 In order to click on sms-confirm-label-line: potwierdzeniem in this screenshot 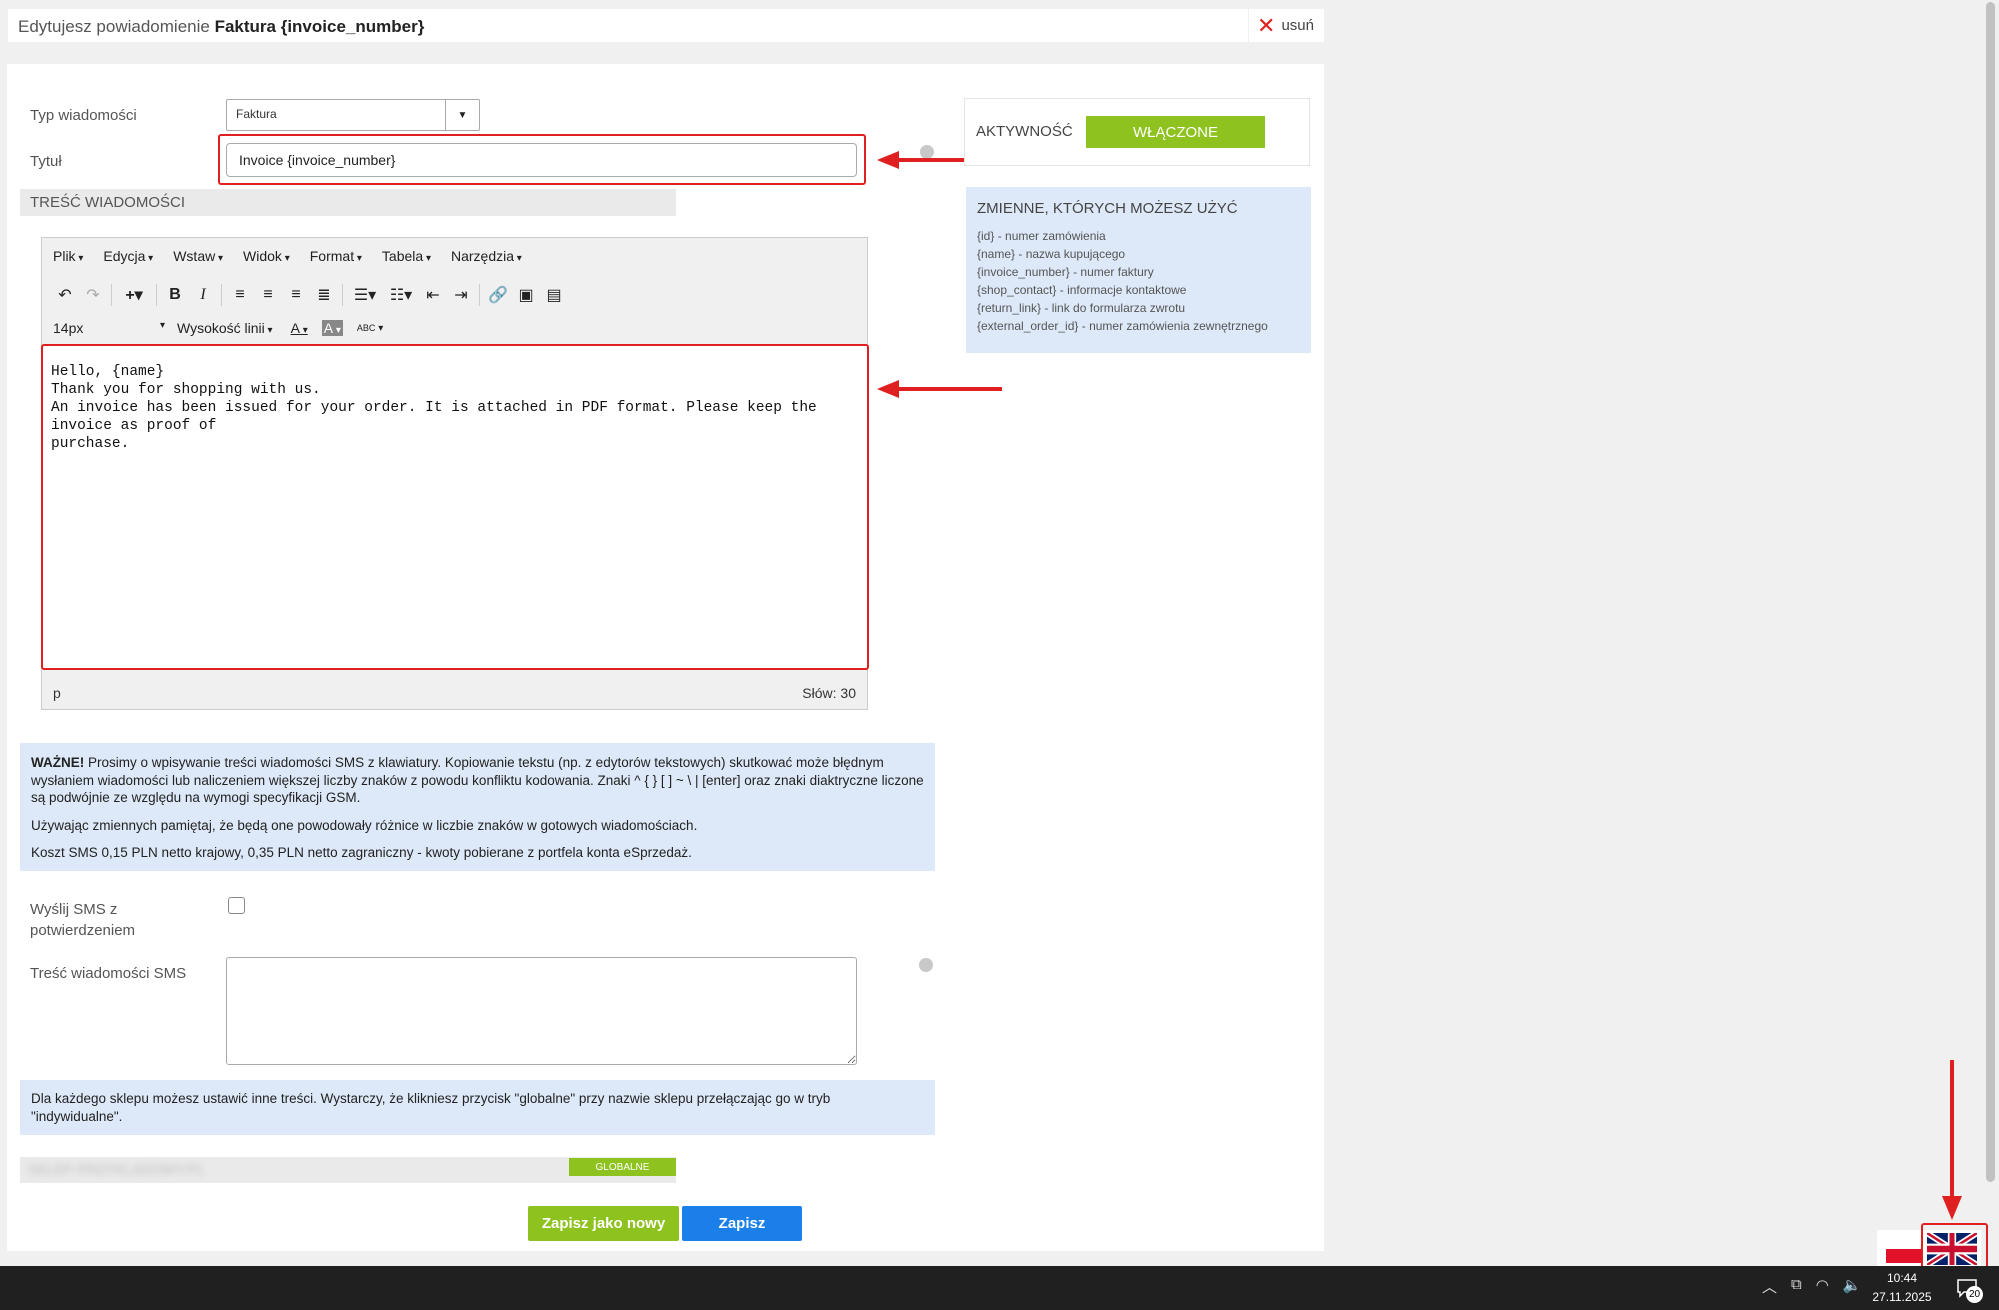, I will do `click(83, 930)`.